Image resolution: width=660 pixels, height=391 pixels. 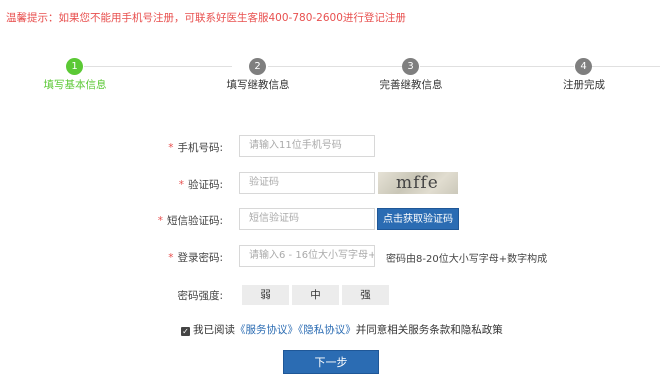 What do you see at coordinates (410, 66) in the screenshot?
I see `step-3-circle: 3` at bounding box center [410, 66].